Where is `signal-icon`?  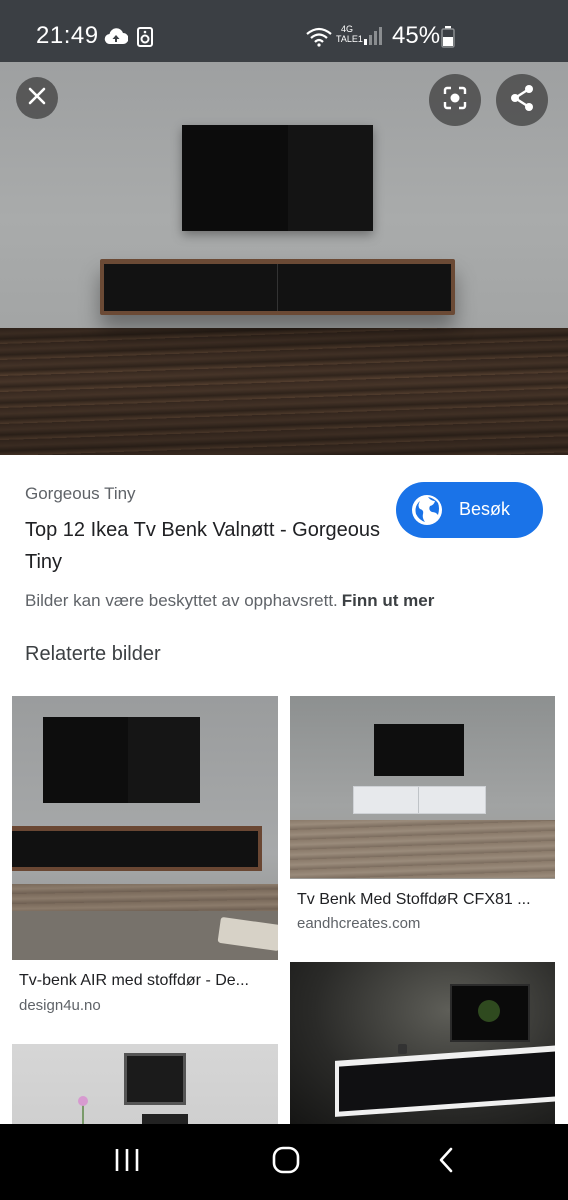 signal-icon is located at coordinates (373, 38).